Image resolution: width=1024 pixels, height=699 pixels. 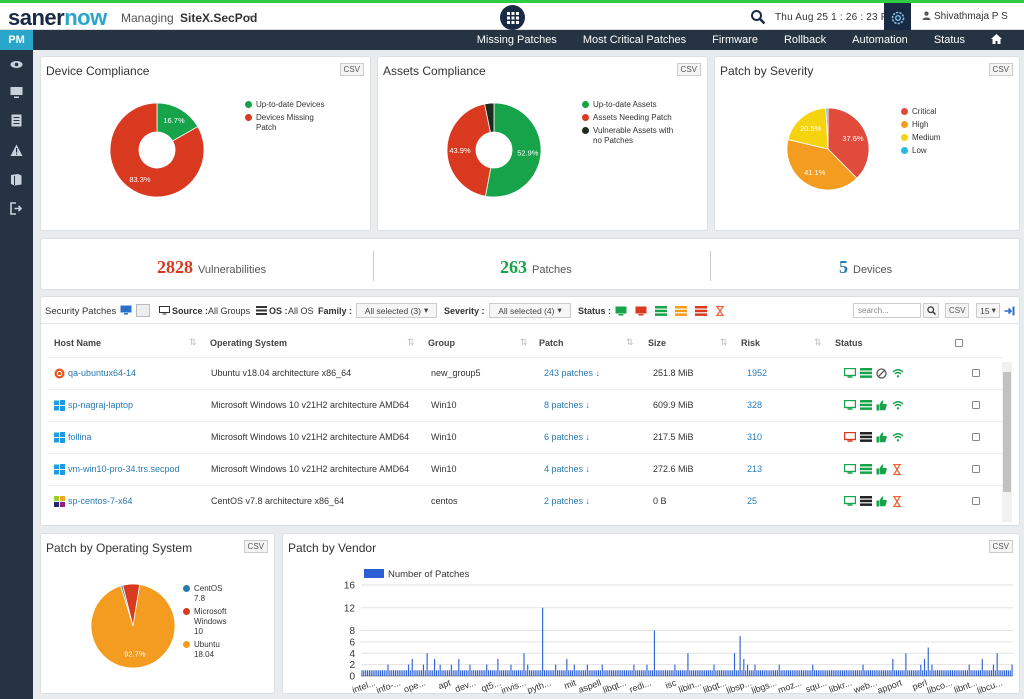 What do you see at coordinates (865, 267) in the screenshot?
I see `devices-stat: 5 Devices` at bounding box center [865, 267].